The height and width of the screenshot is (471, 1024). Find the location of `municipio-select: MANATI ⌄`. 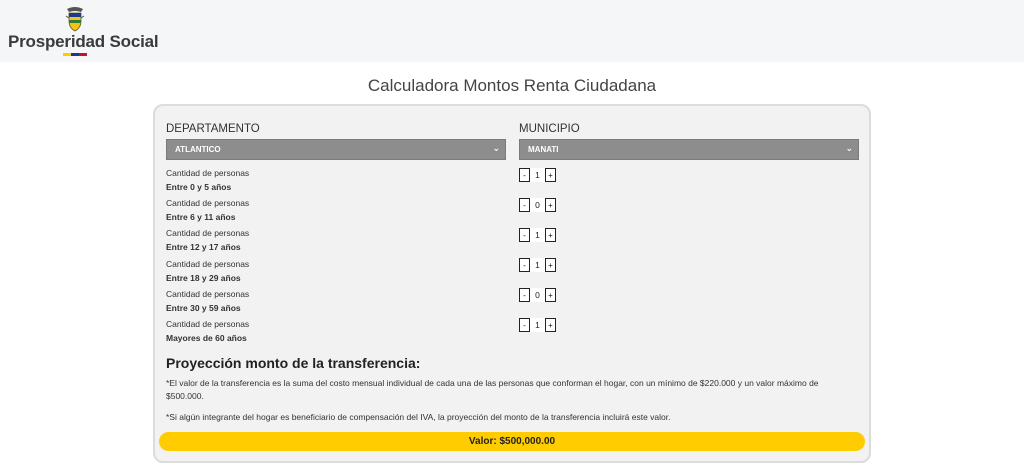

municipio-select: MANATI ⌄ is located at coordinates (689, 149).